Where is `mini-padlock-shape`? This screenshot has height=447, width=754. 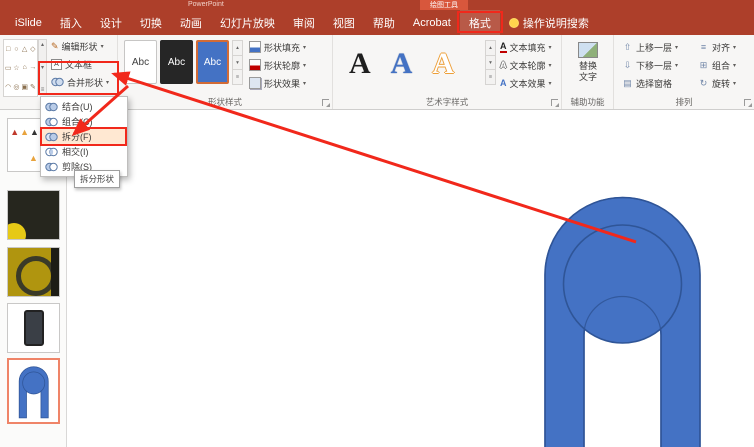 mini-padlock-shape is located at coordinates (33, 392).